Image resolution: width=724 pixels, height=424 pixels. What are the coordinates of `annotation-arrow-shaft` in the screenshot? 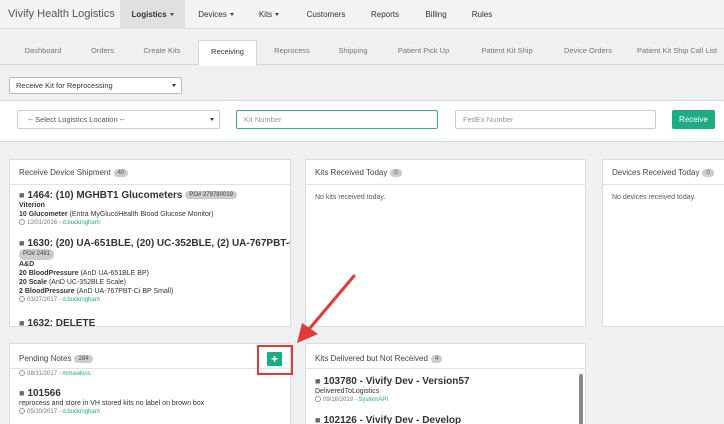 It's located at (332, 302).